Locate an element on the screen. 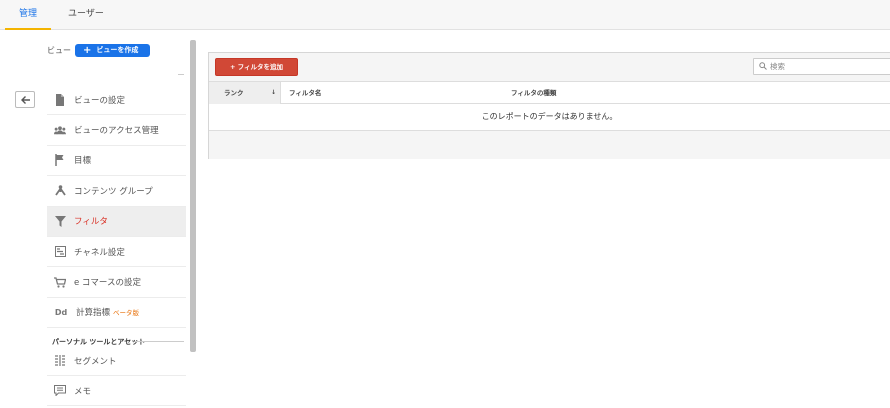 The image size is (890, 408). sidebar-item-calculated-metrics: Dd 計算指標 ベータ版 is located at coordinates (116, 313).